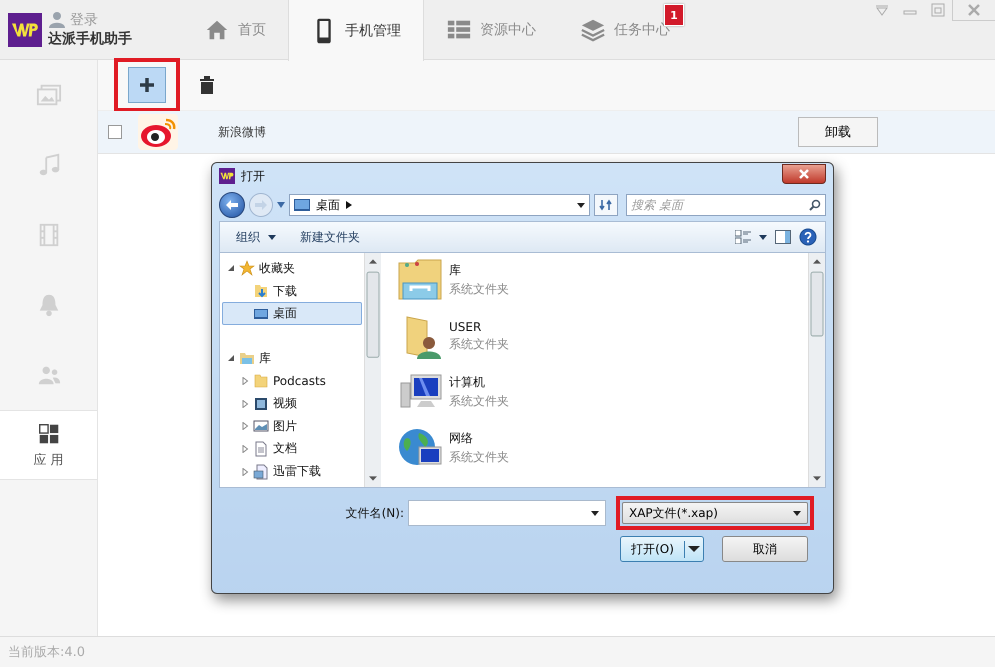 This screenshot has height=667, width=995. I want to click on search-input: 搜索 桌面, so click(720, 205).